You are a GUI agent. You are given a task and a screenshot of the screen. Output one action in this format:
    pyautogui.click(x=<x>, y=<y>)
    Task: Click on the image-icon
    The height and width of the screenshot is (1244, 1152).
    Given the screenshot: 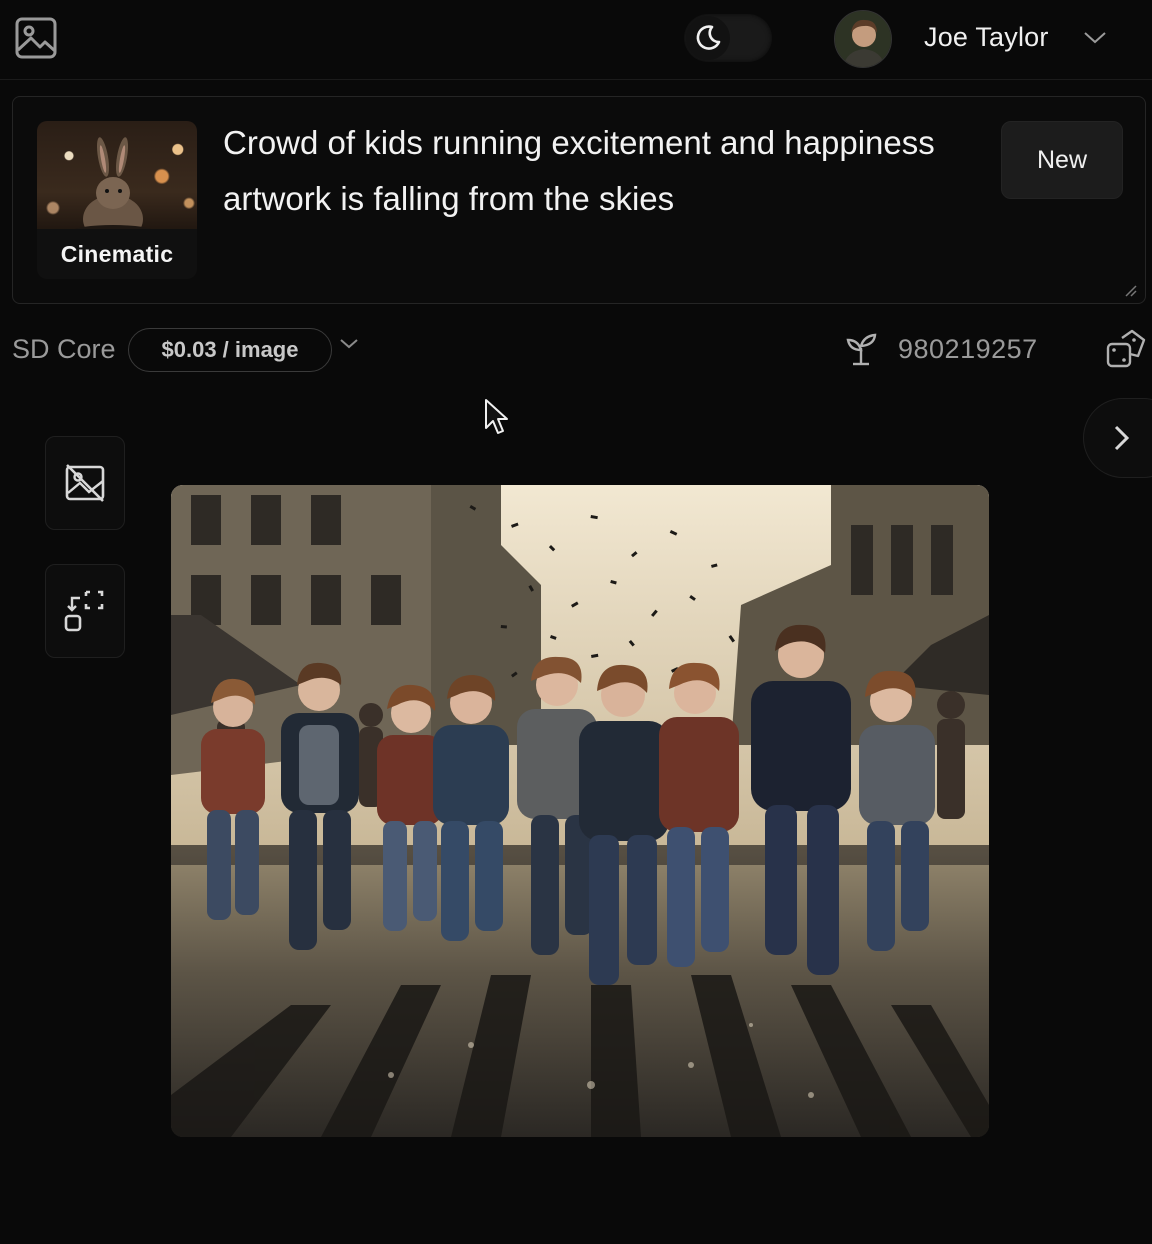 What is the action you would take?
    pyautogui.click(x=36, y=38)
    